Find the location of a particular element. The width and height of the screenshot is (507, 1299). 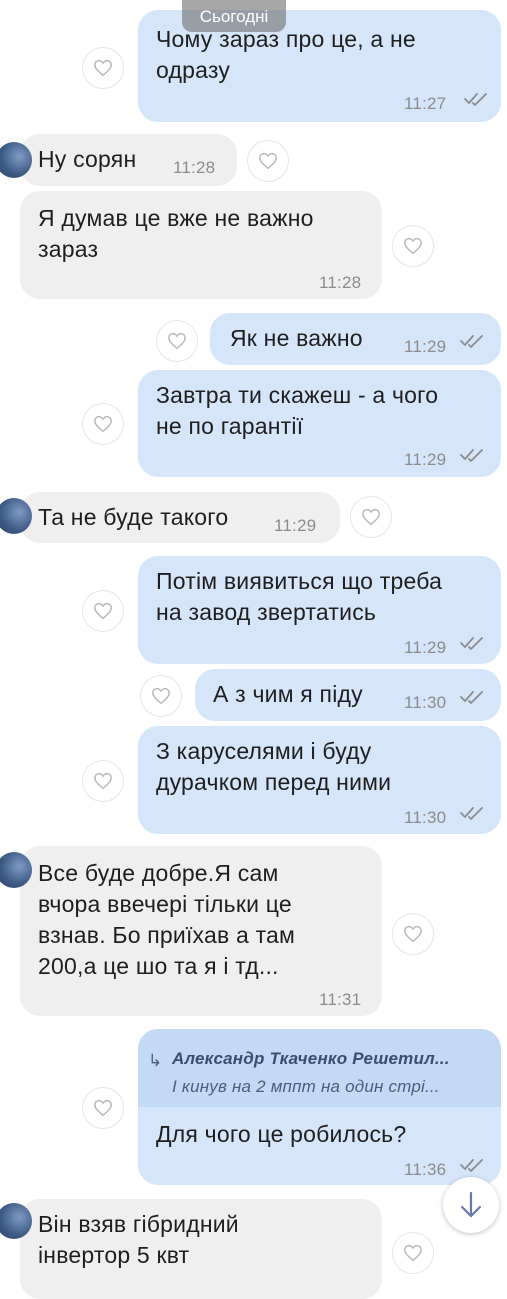

message-text: Для чого це робилось? is located at coordinates (281, 1134).